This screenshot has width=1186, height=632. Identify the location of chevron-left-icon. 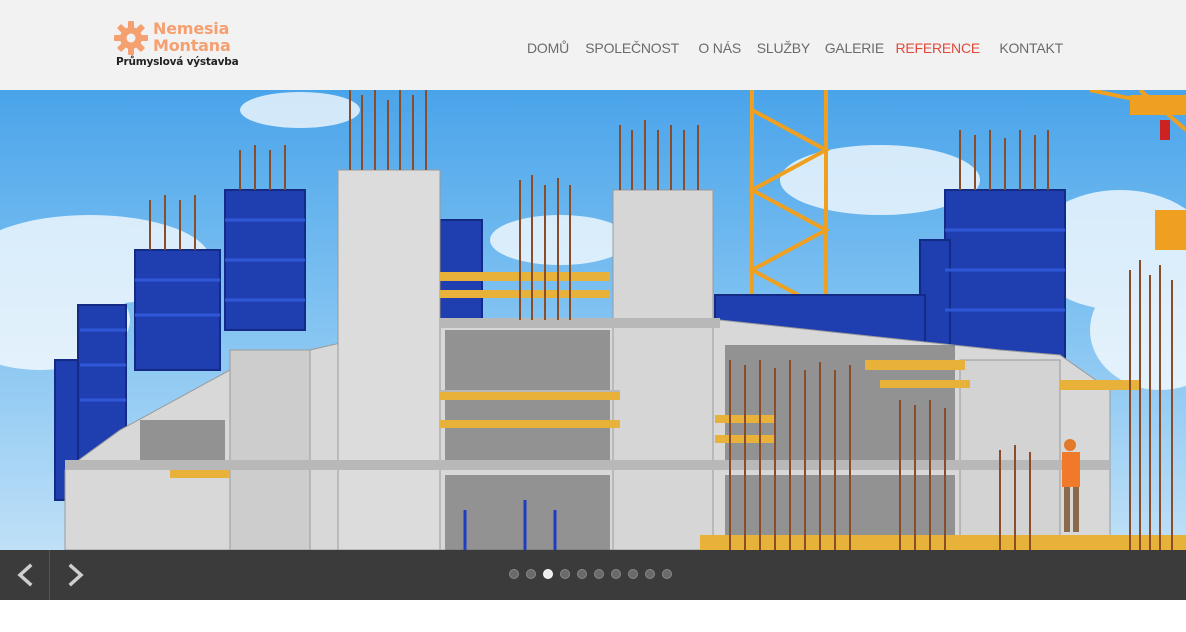
(24, 575).